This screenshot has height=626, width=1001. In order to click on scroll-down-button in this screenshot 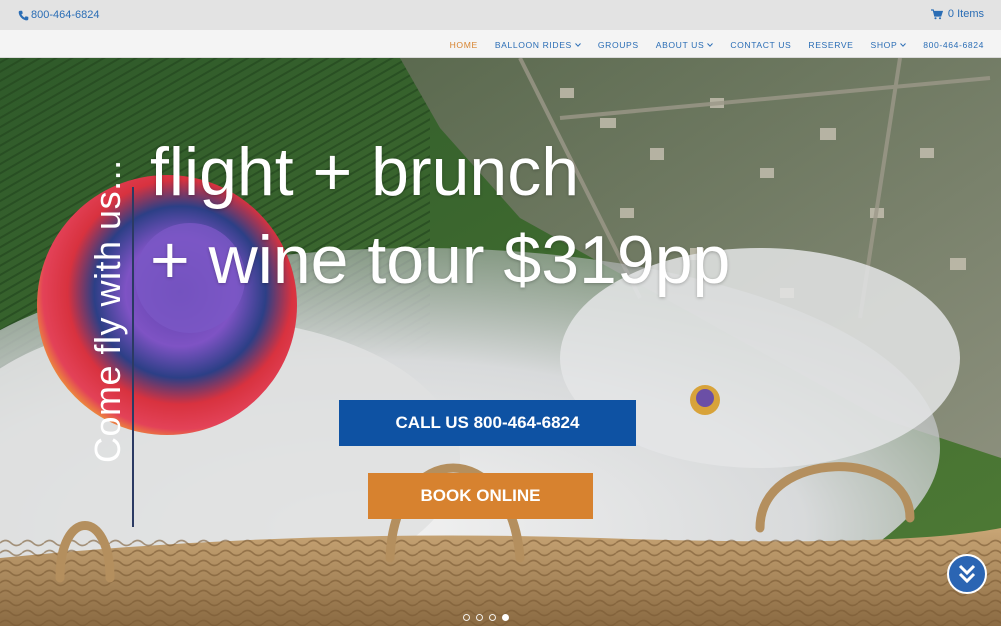, I will do `click(967, 574)`.